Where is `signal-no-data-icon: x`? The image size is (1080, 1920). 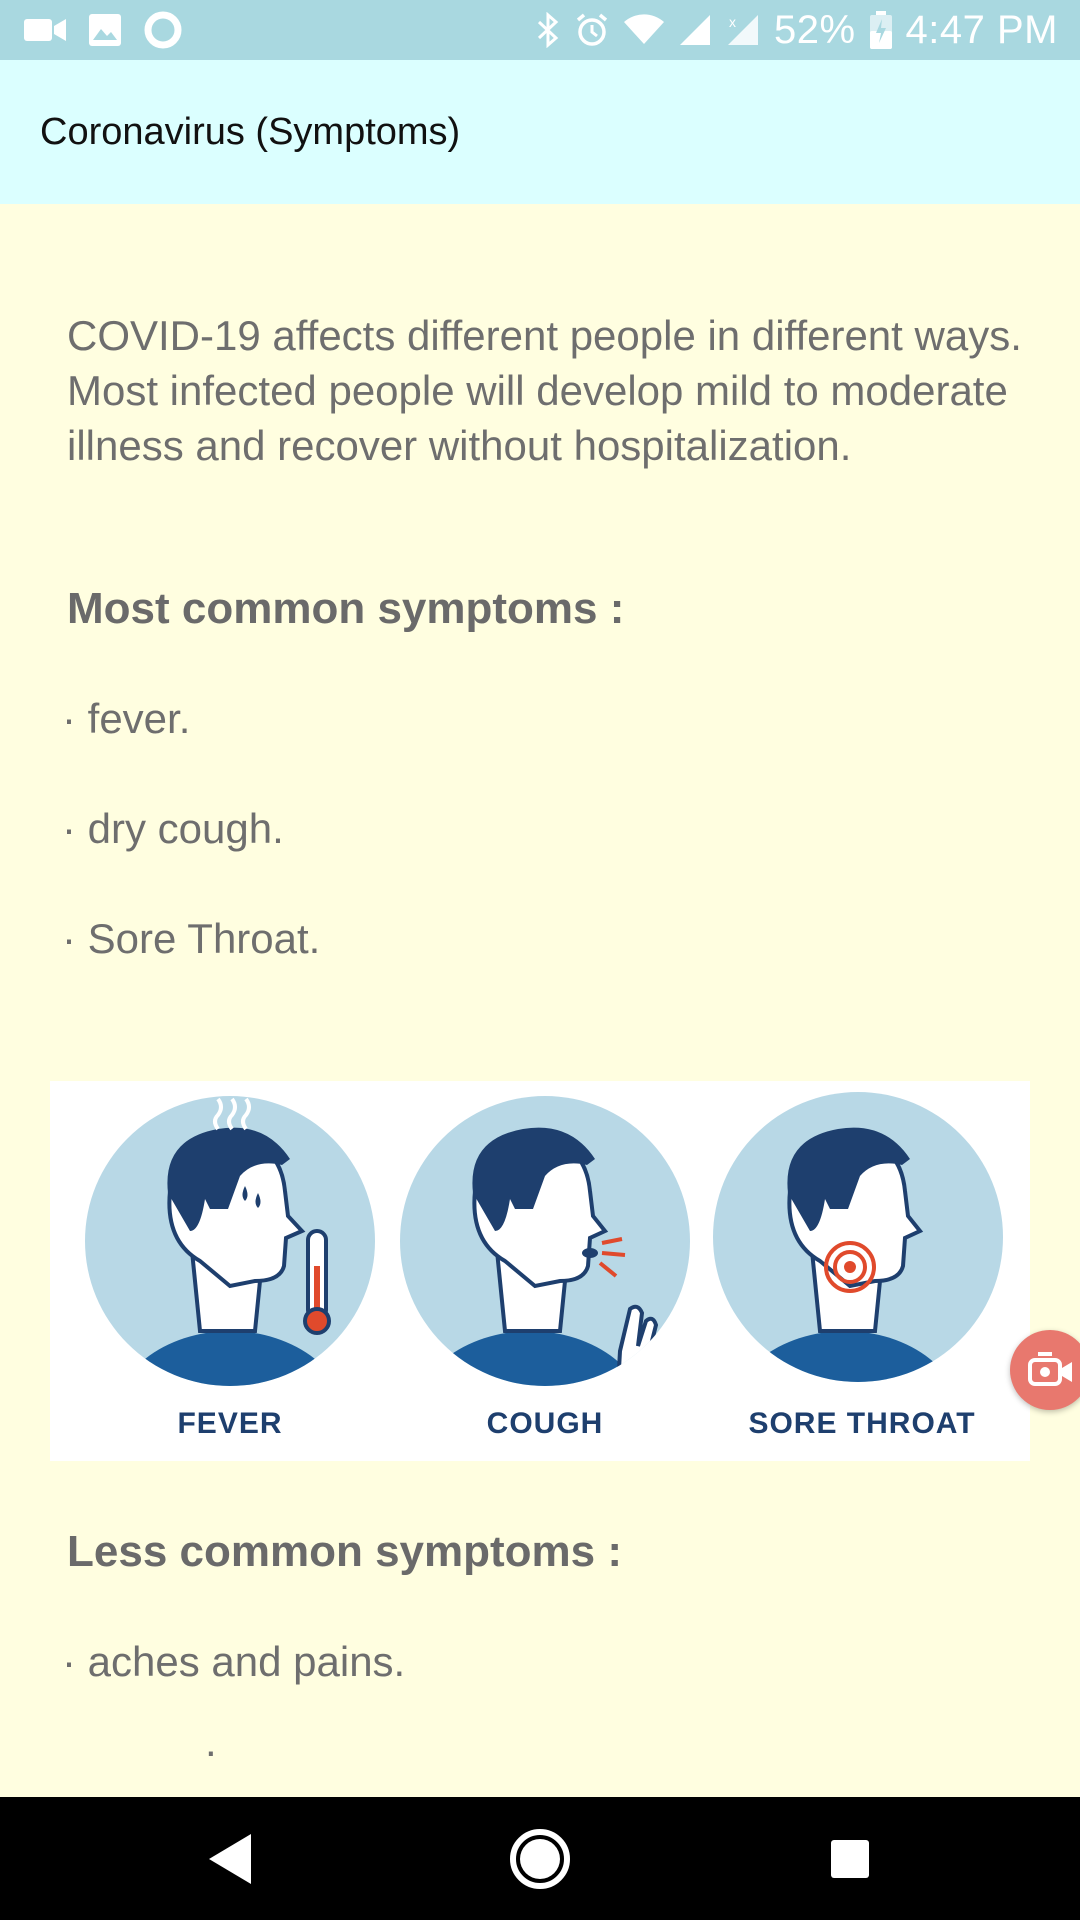
signal-no-data-icon: x is located at coordinates (743, 30).